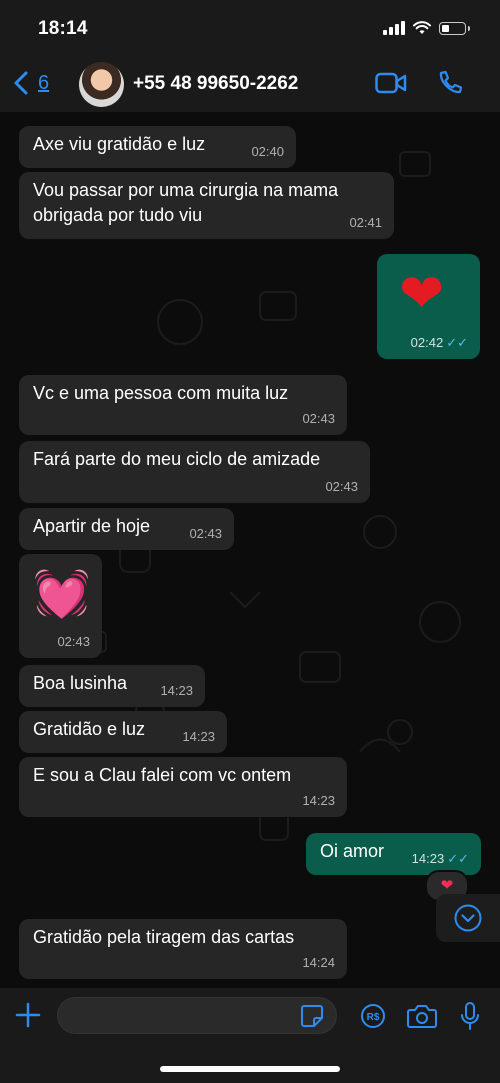 The height and width of the screenshot is (1083, 500). Describe the element at coordinates (250, 1035) in the screenshot. I see `input-bar: R$` at that location.